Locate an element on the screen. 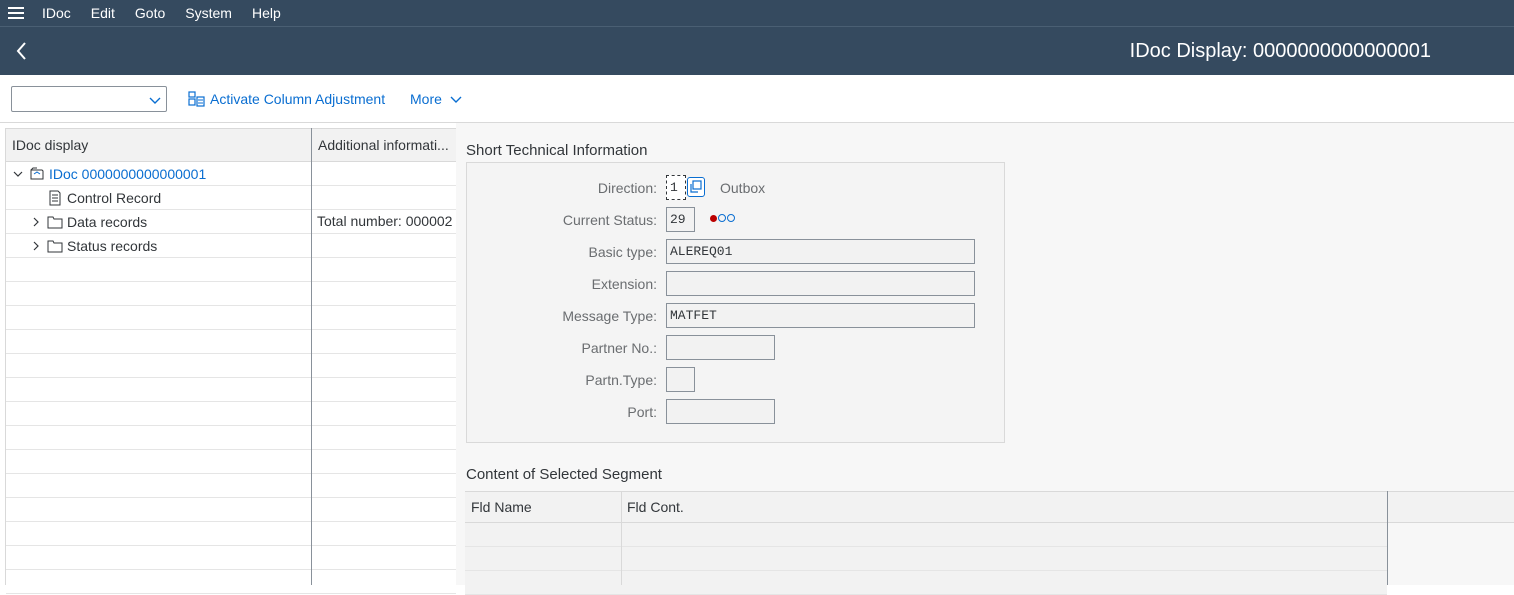 This screenshot has height=595, width=1514. direction-label: Direction: is located at coordinates (627, 188).